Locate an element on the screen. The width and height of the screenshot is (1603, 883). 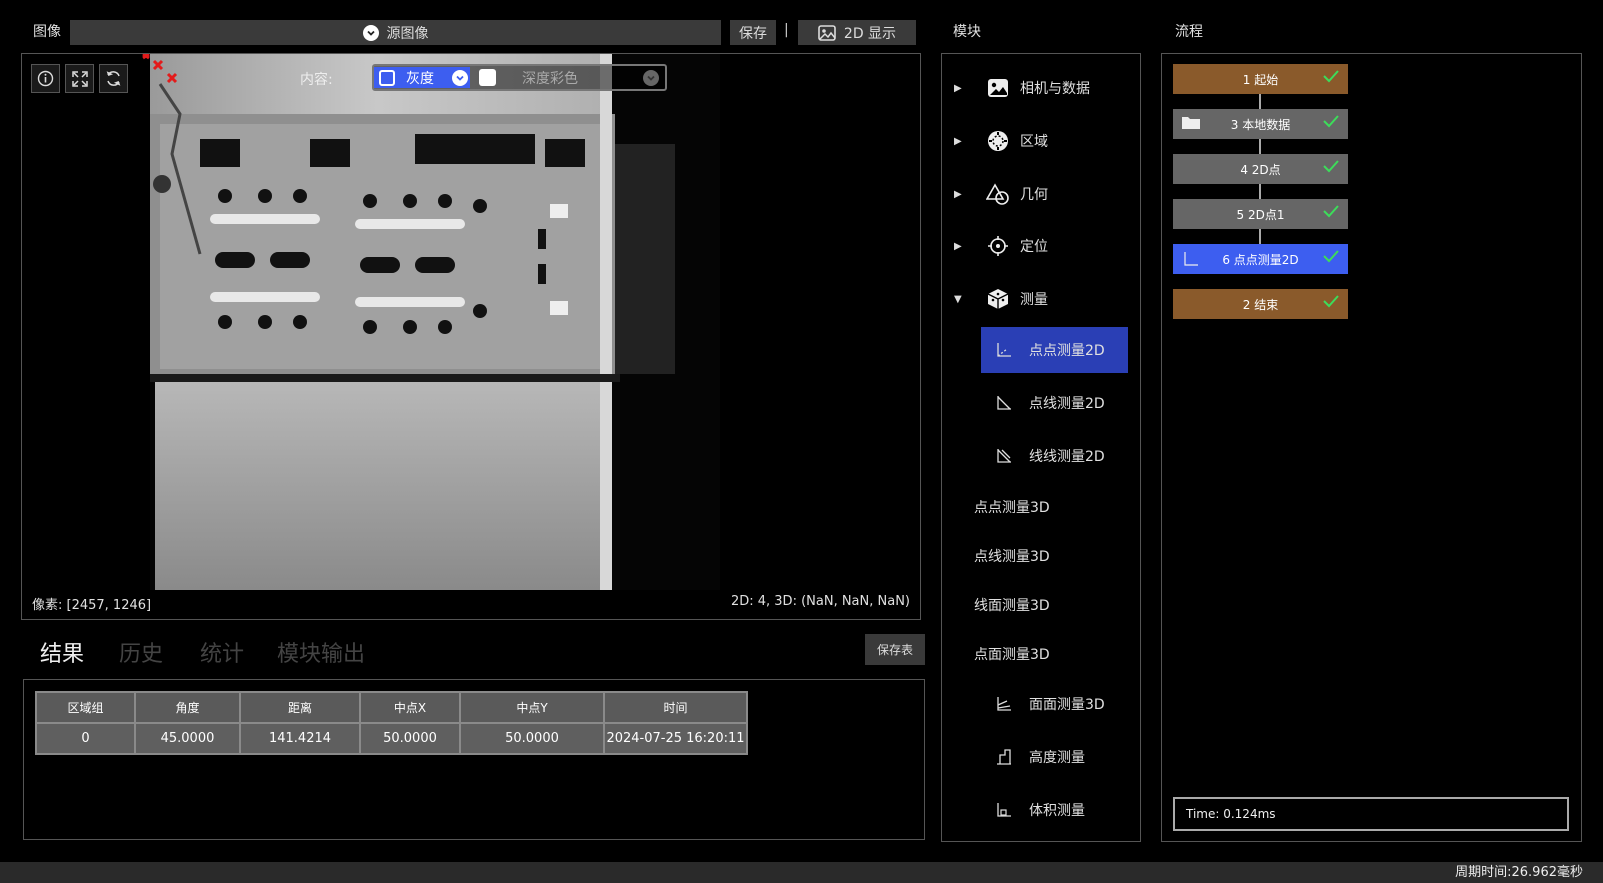
volume-icon is located at coordinates (1004, 810).